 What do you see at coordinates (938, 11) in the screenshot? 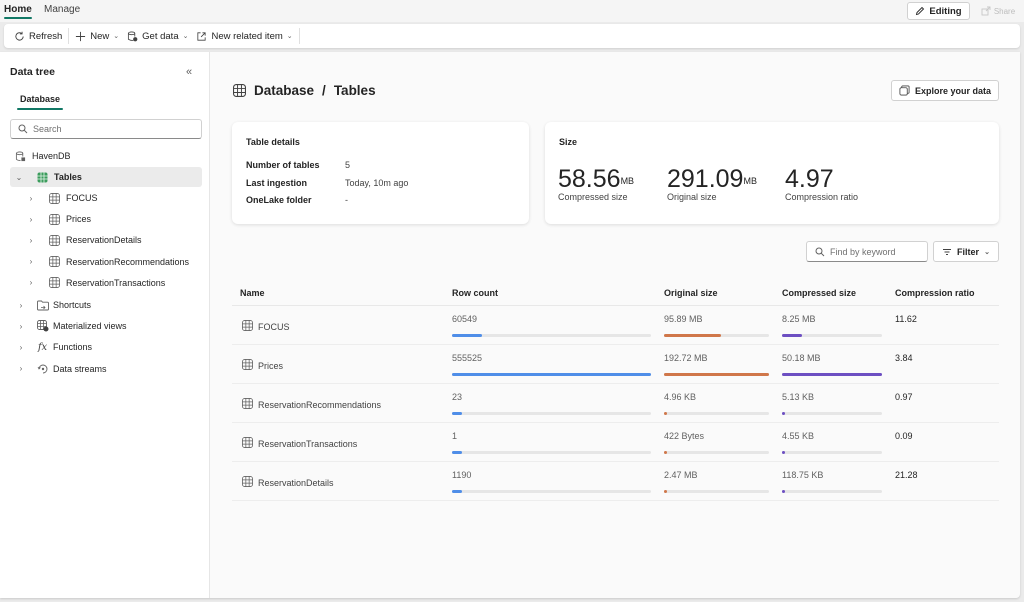
I see `editing-button: Editing` at bounding box center [938, 11].